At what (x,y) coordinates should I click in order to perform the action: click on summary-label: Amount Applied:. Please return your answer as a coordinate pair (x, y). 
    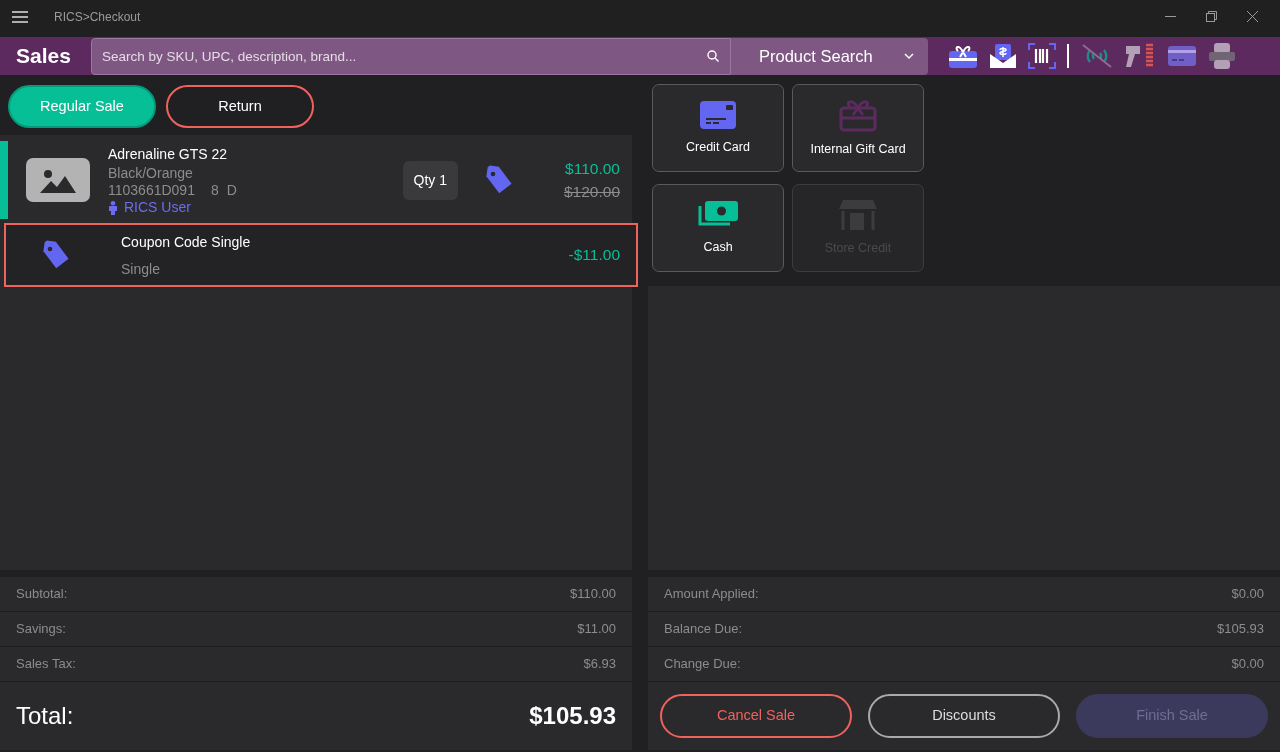
    Looking at the image, I should click on (711, 594).